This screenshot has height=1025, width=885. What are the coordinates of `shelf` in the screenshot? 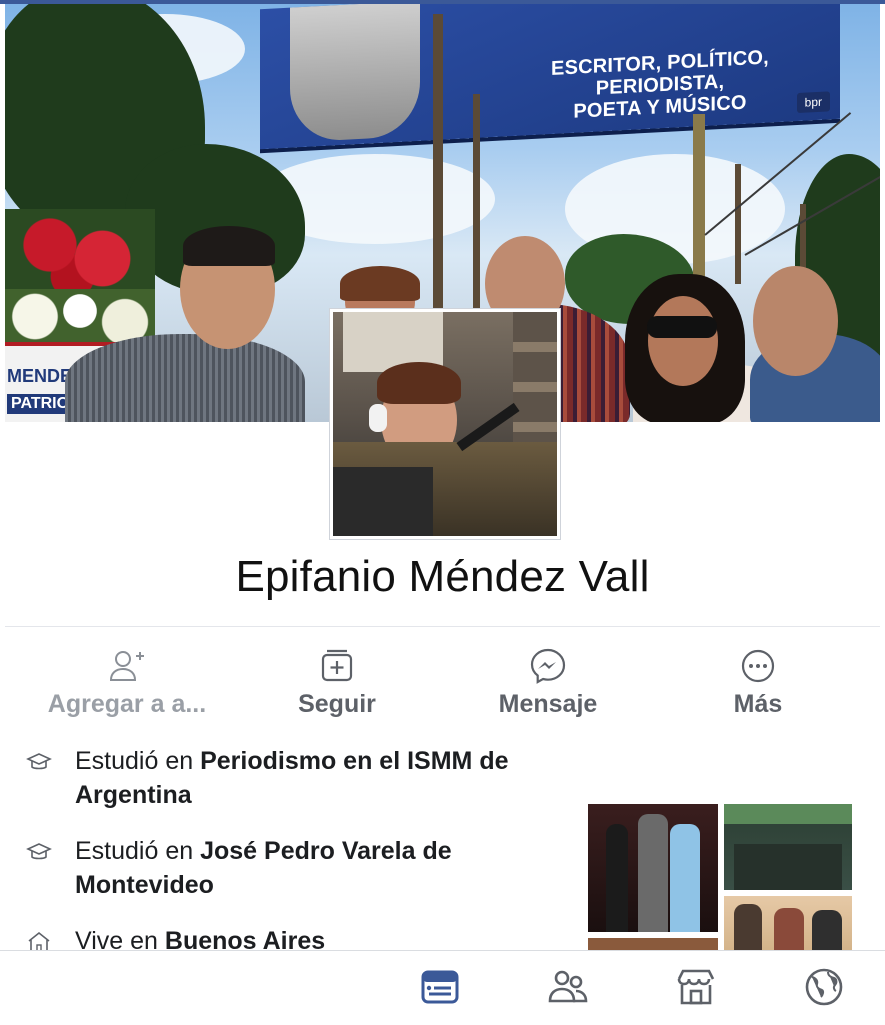 It's located at (535, 387).